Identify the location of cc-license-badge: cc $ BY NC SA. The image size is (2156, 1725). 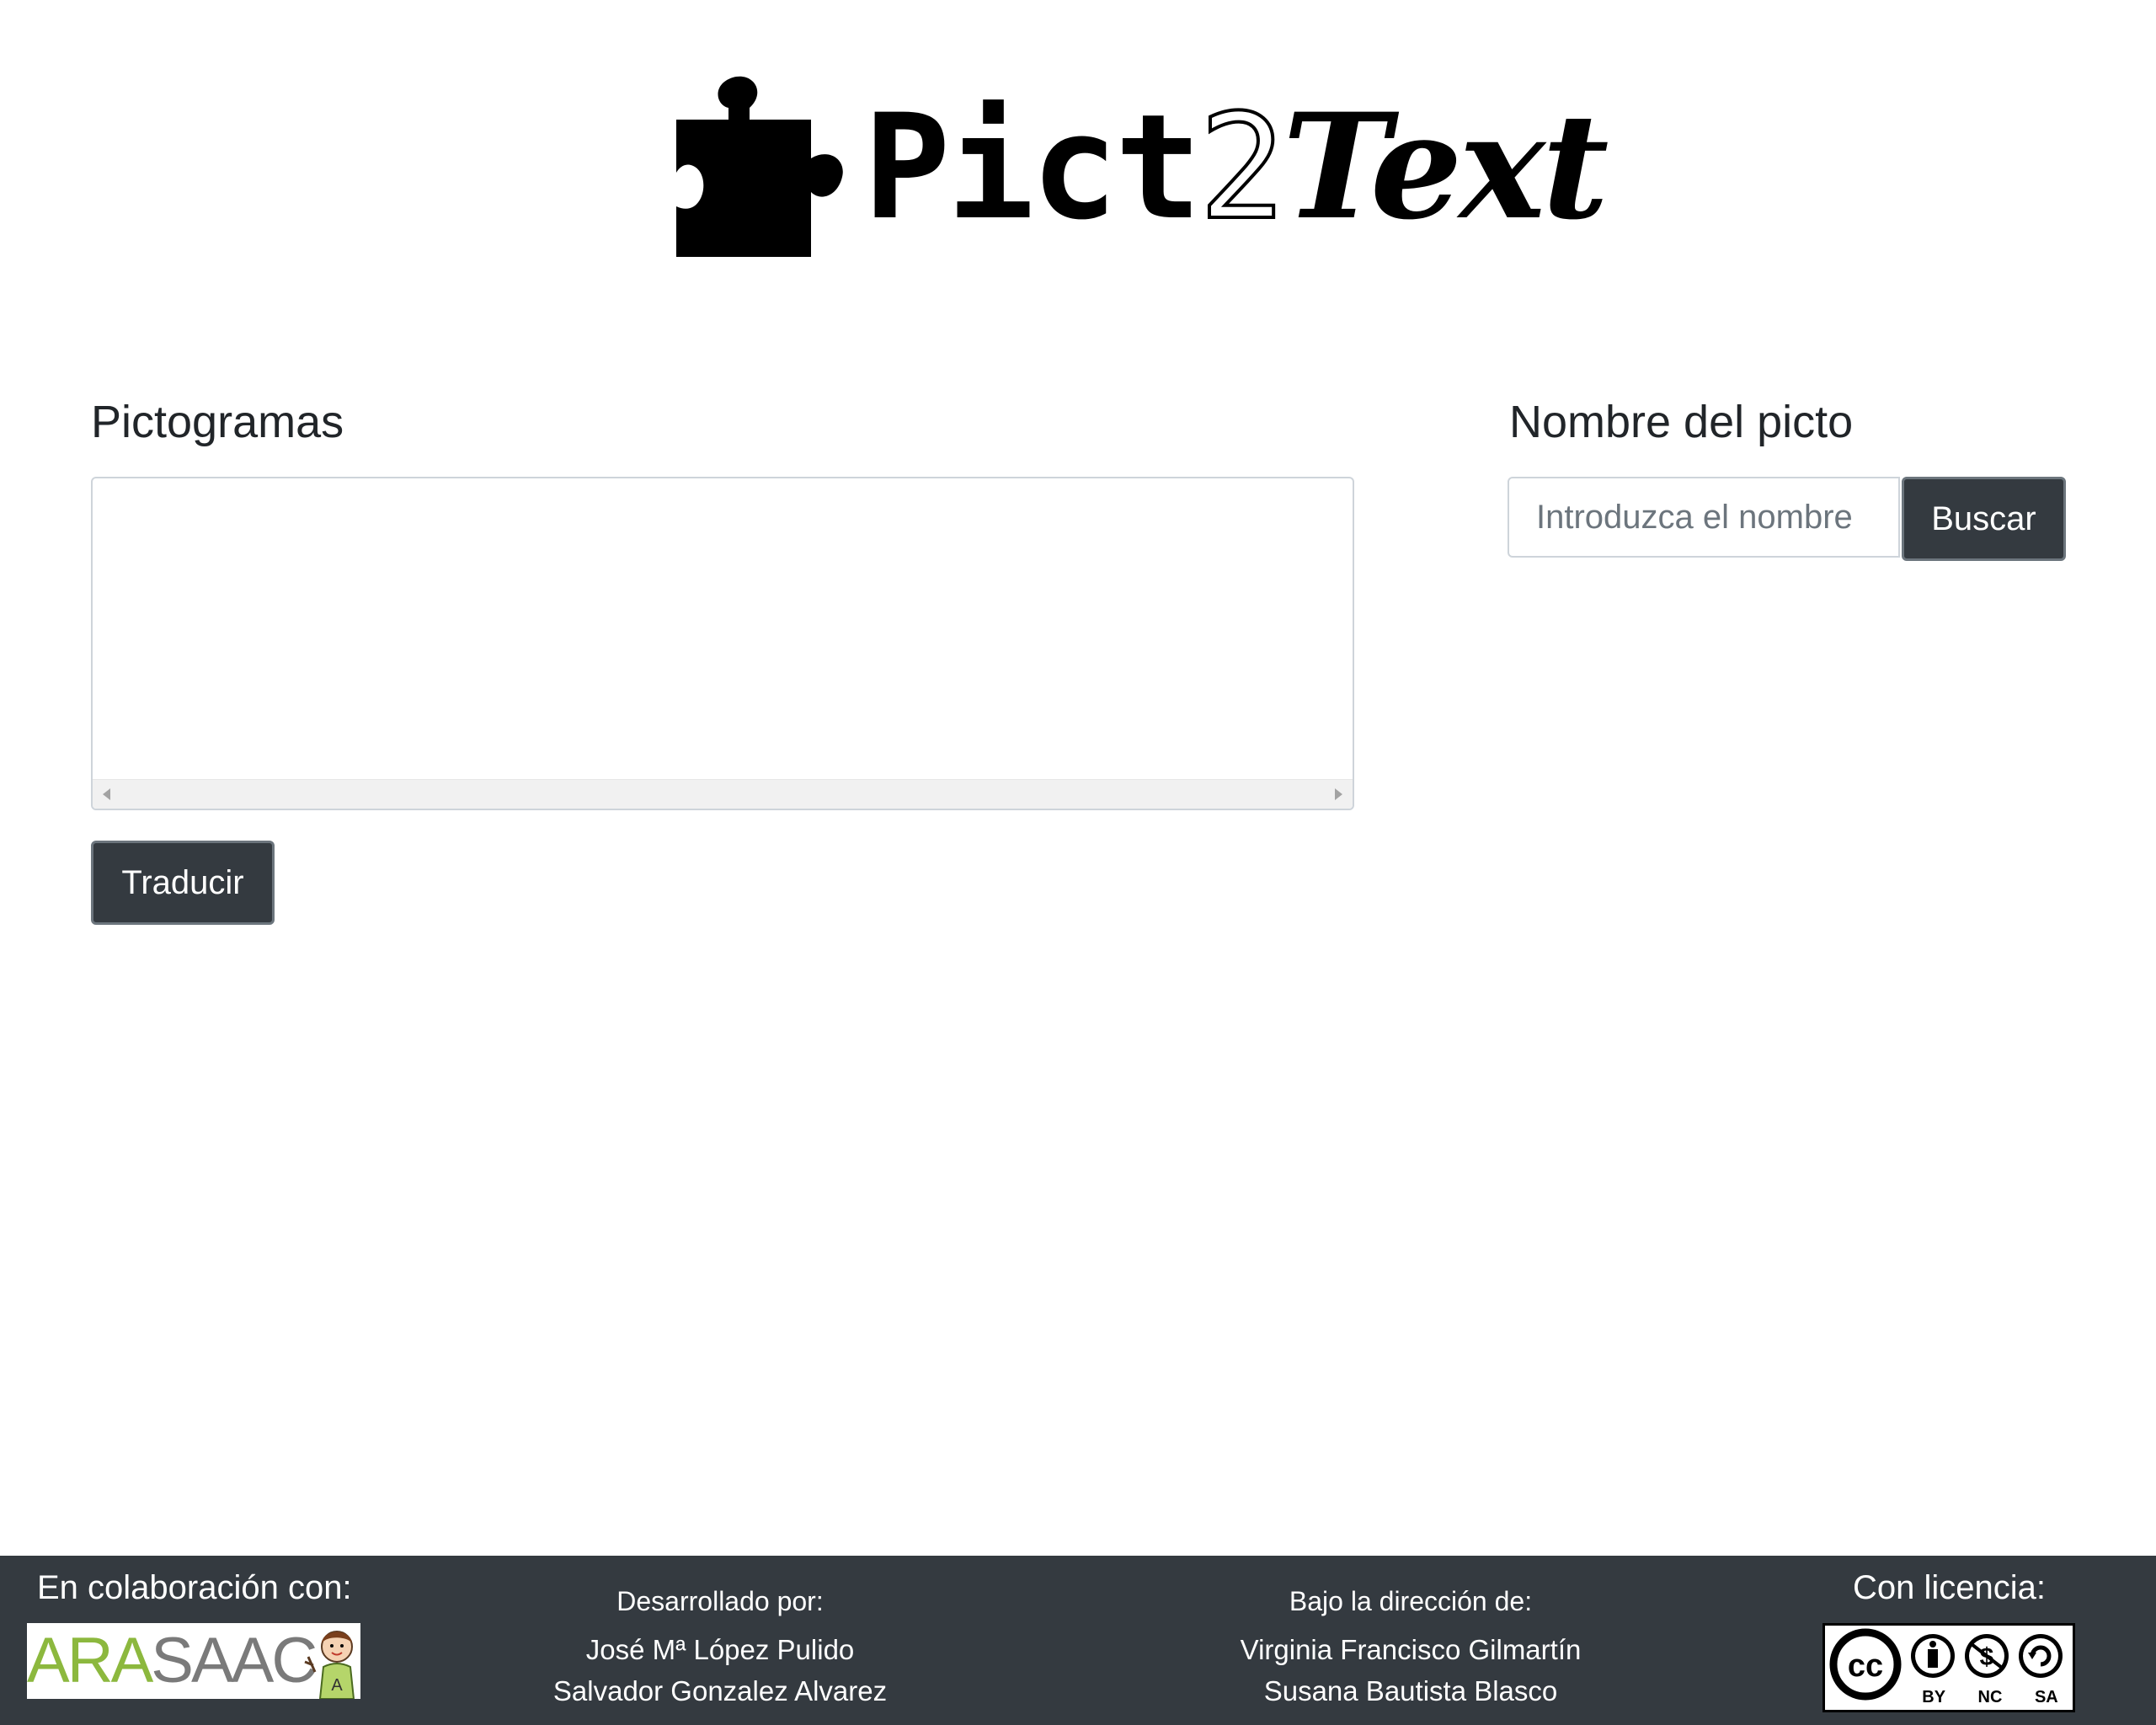
(1948, 1667).